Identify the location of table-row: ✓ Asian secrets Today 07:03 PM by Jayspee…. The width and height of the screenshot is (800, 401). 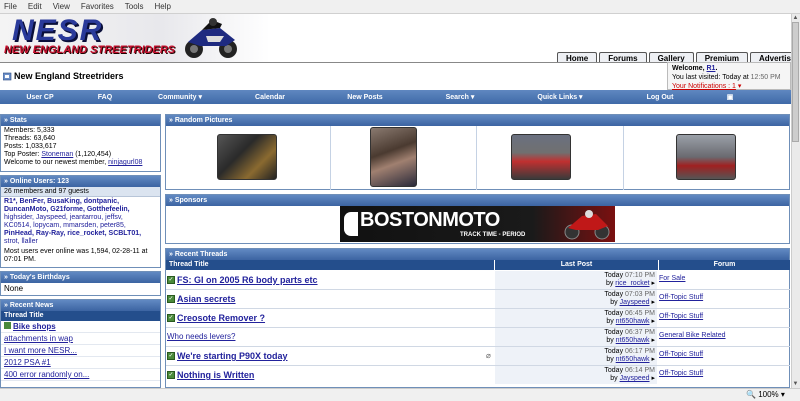
(478, 299).